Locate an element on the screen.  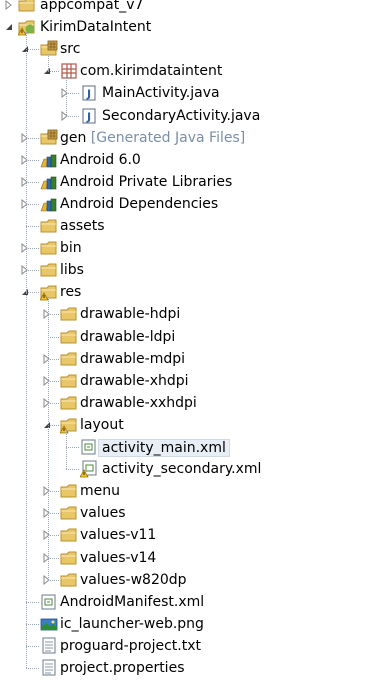
tree-item: values-w820dp is located at coordinates (186, 580).